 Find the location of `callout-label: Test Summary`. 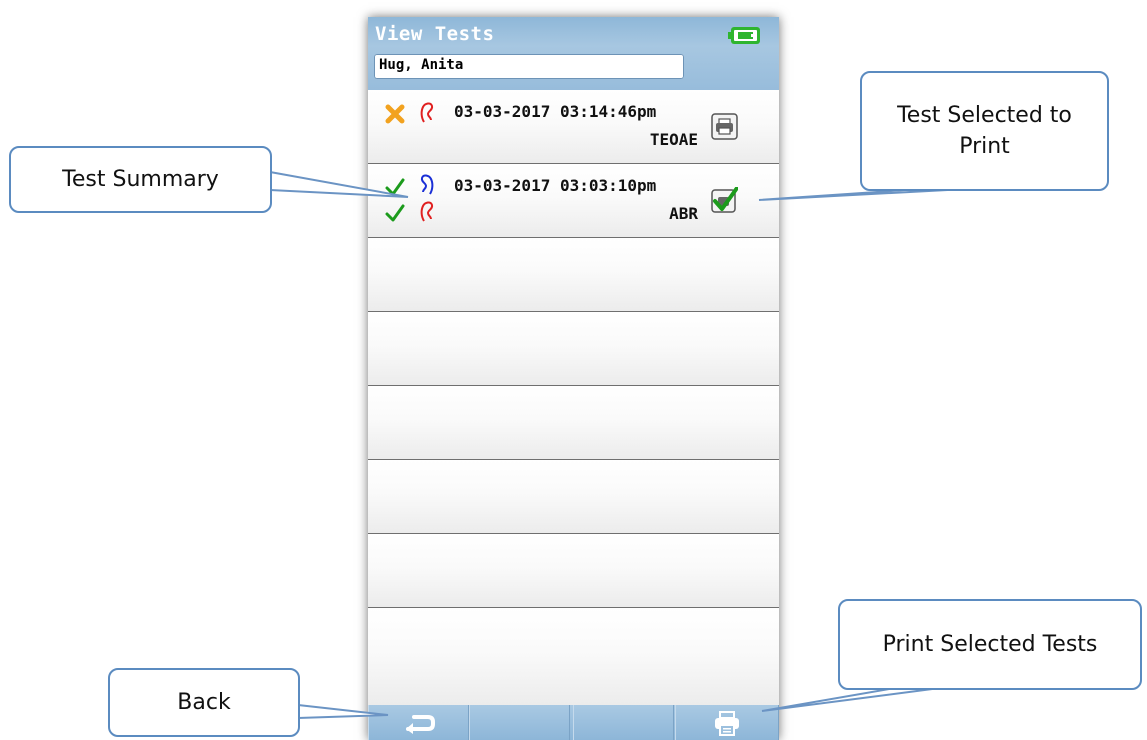

callout-label: Test Summary is located at coordinates (140, 179).